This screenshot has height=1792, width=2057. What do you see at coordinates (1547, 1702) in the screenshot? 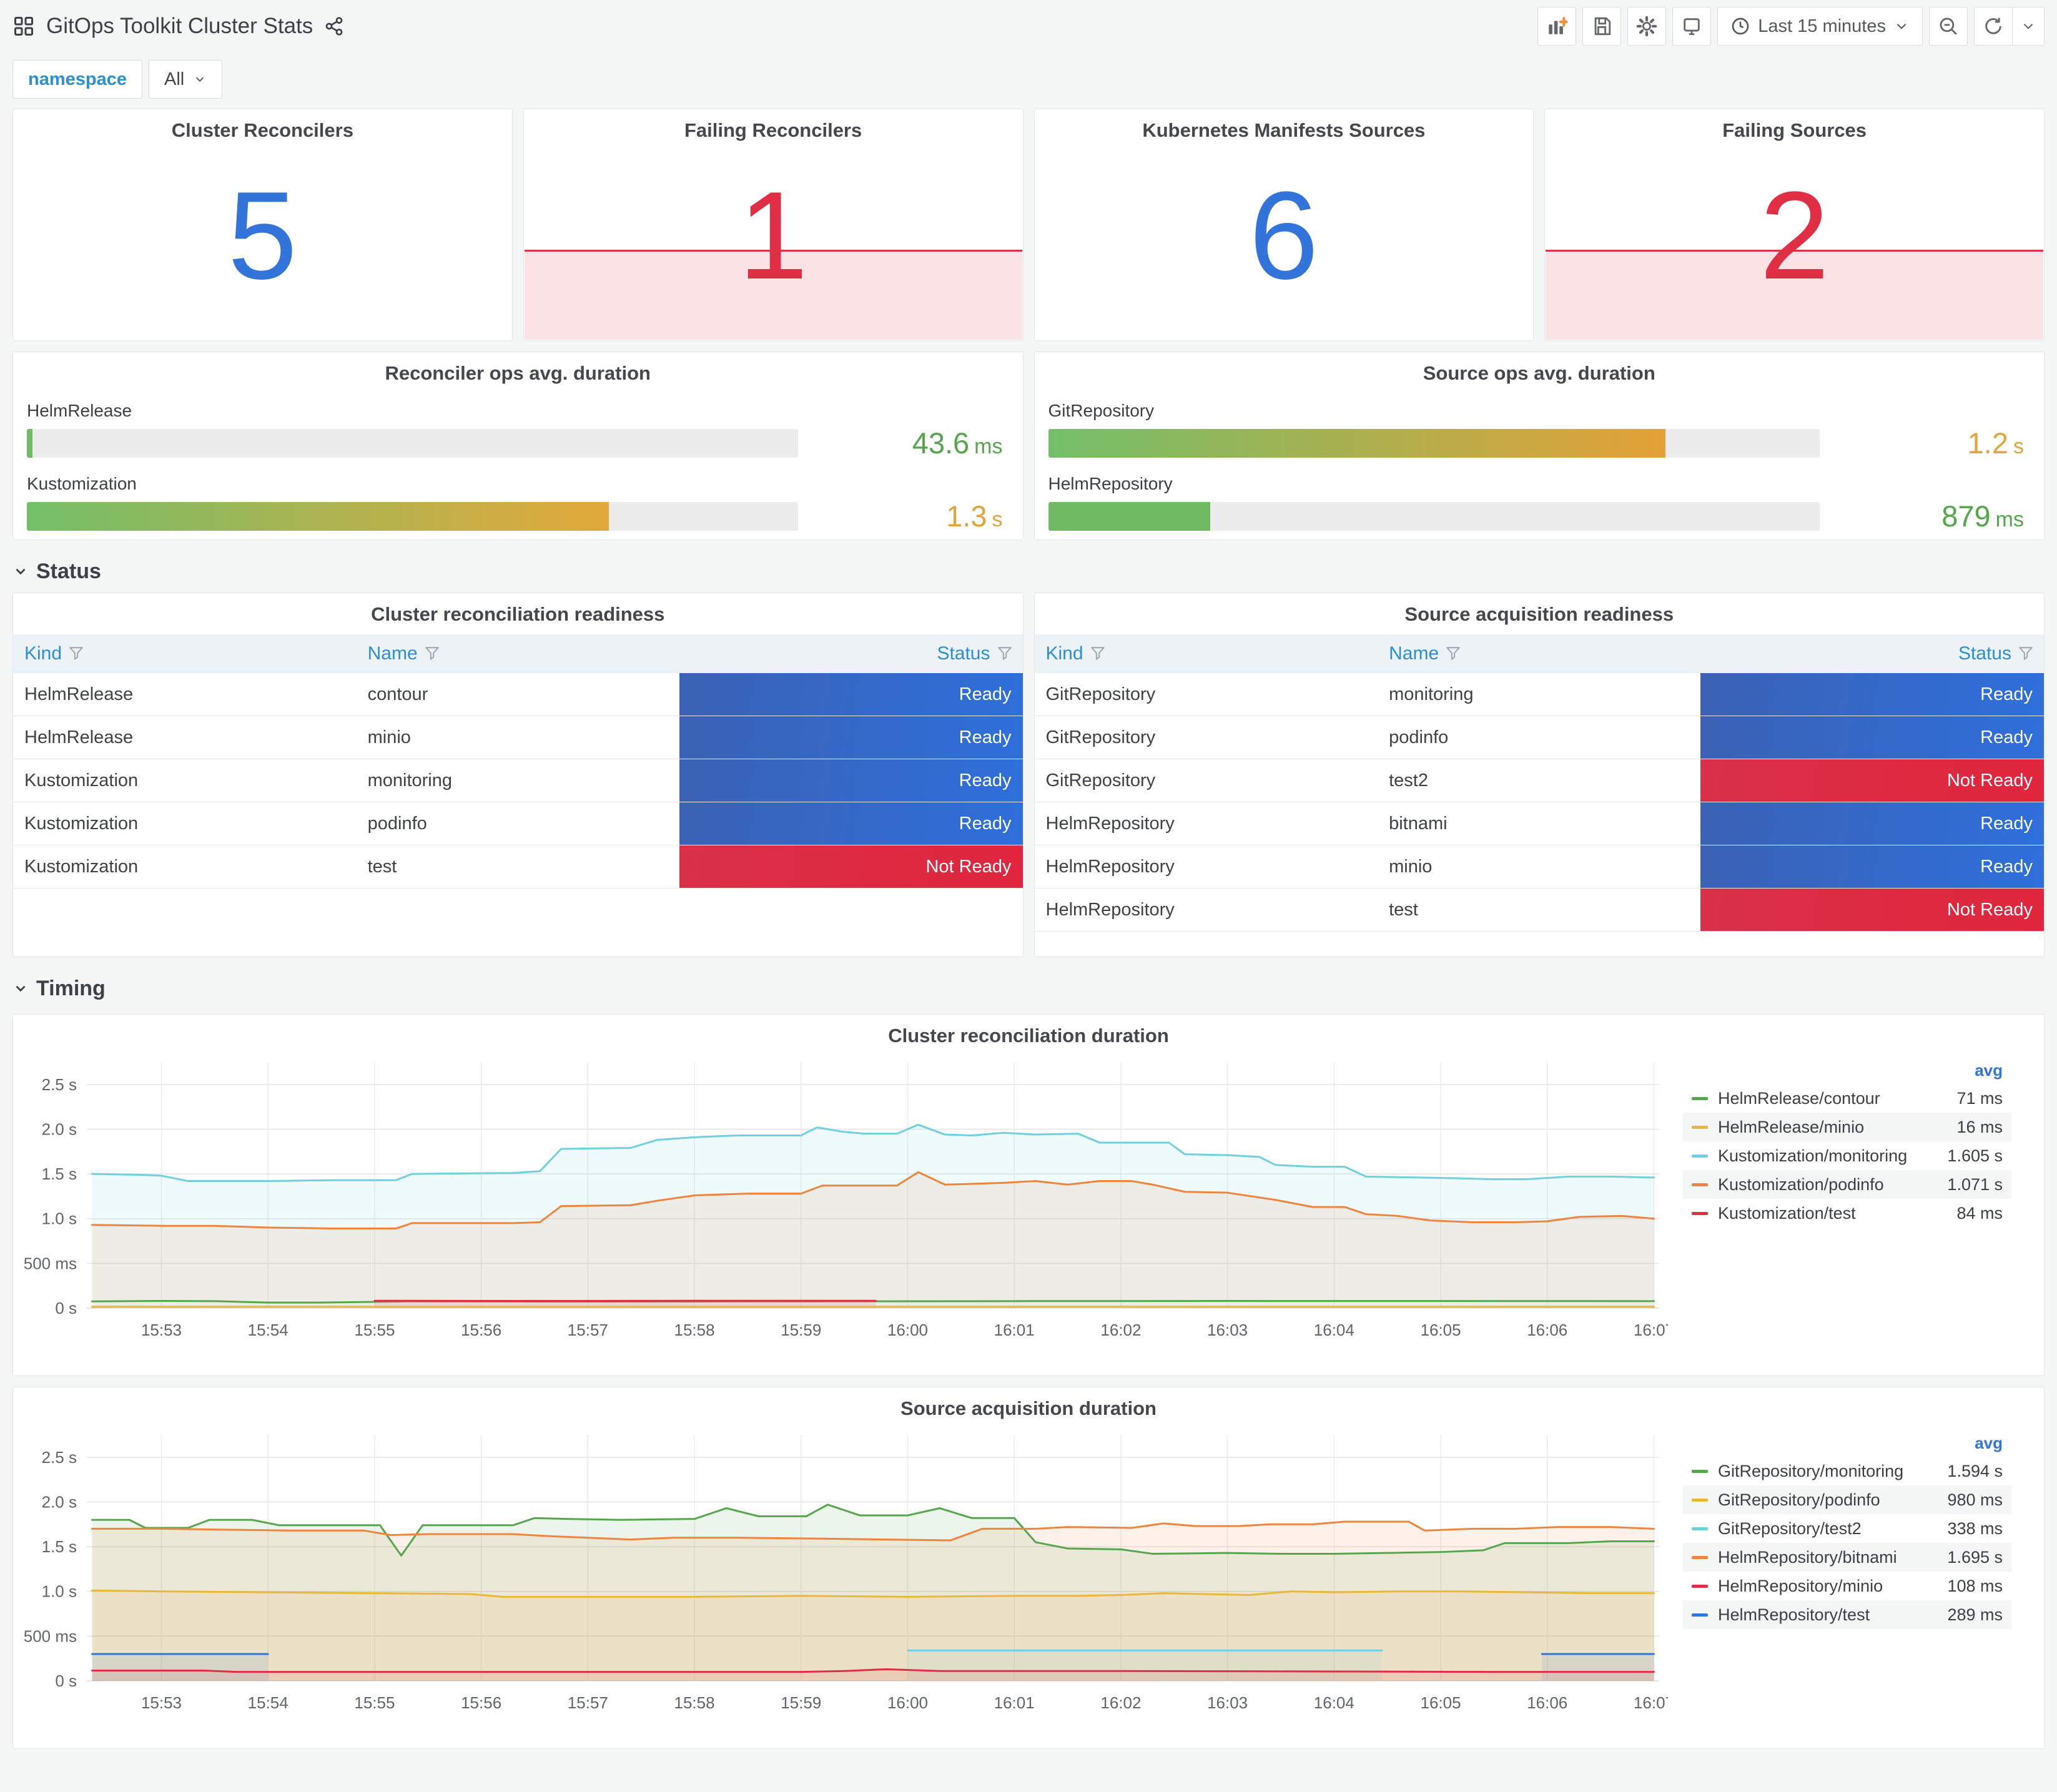
I see `svg-text: 16:06` at bounding box center [1547, 1702].